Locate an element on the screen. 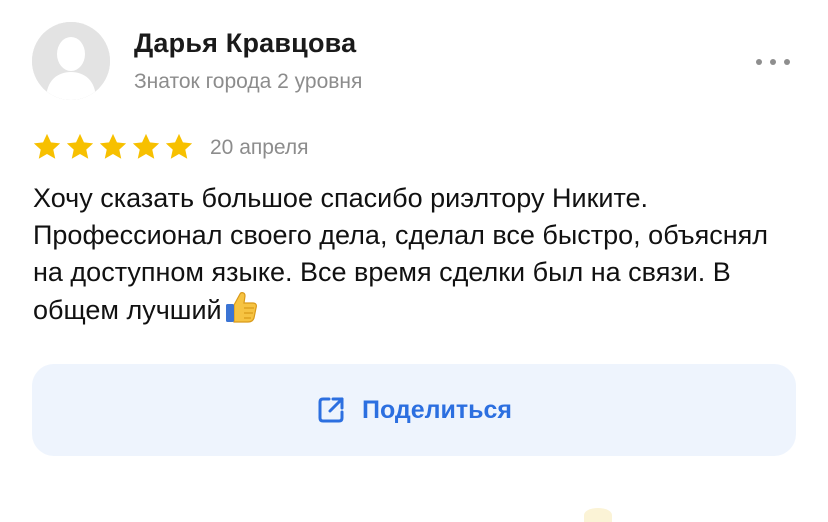  more-dots-icon is located at coordinates (759, 62).